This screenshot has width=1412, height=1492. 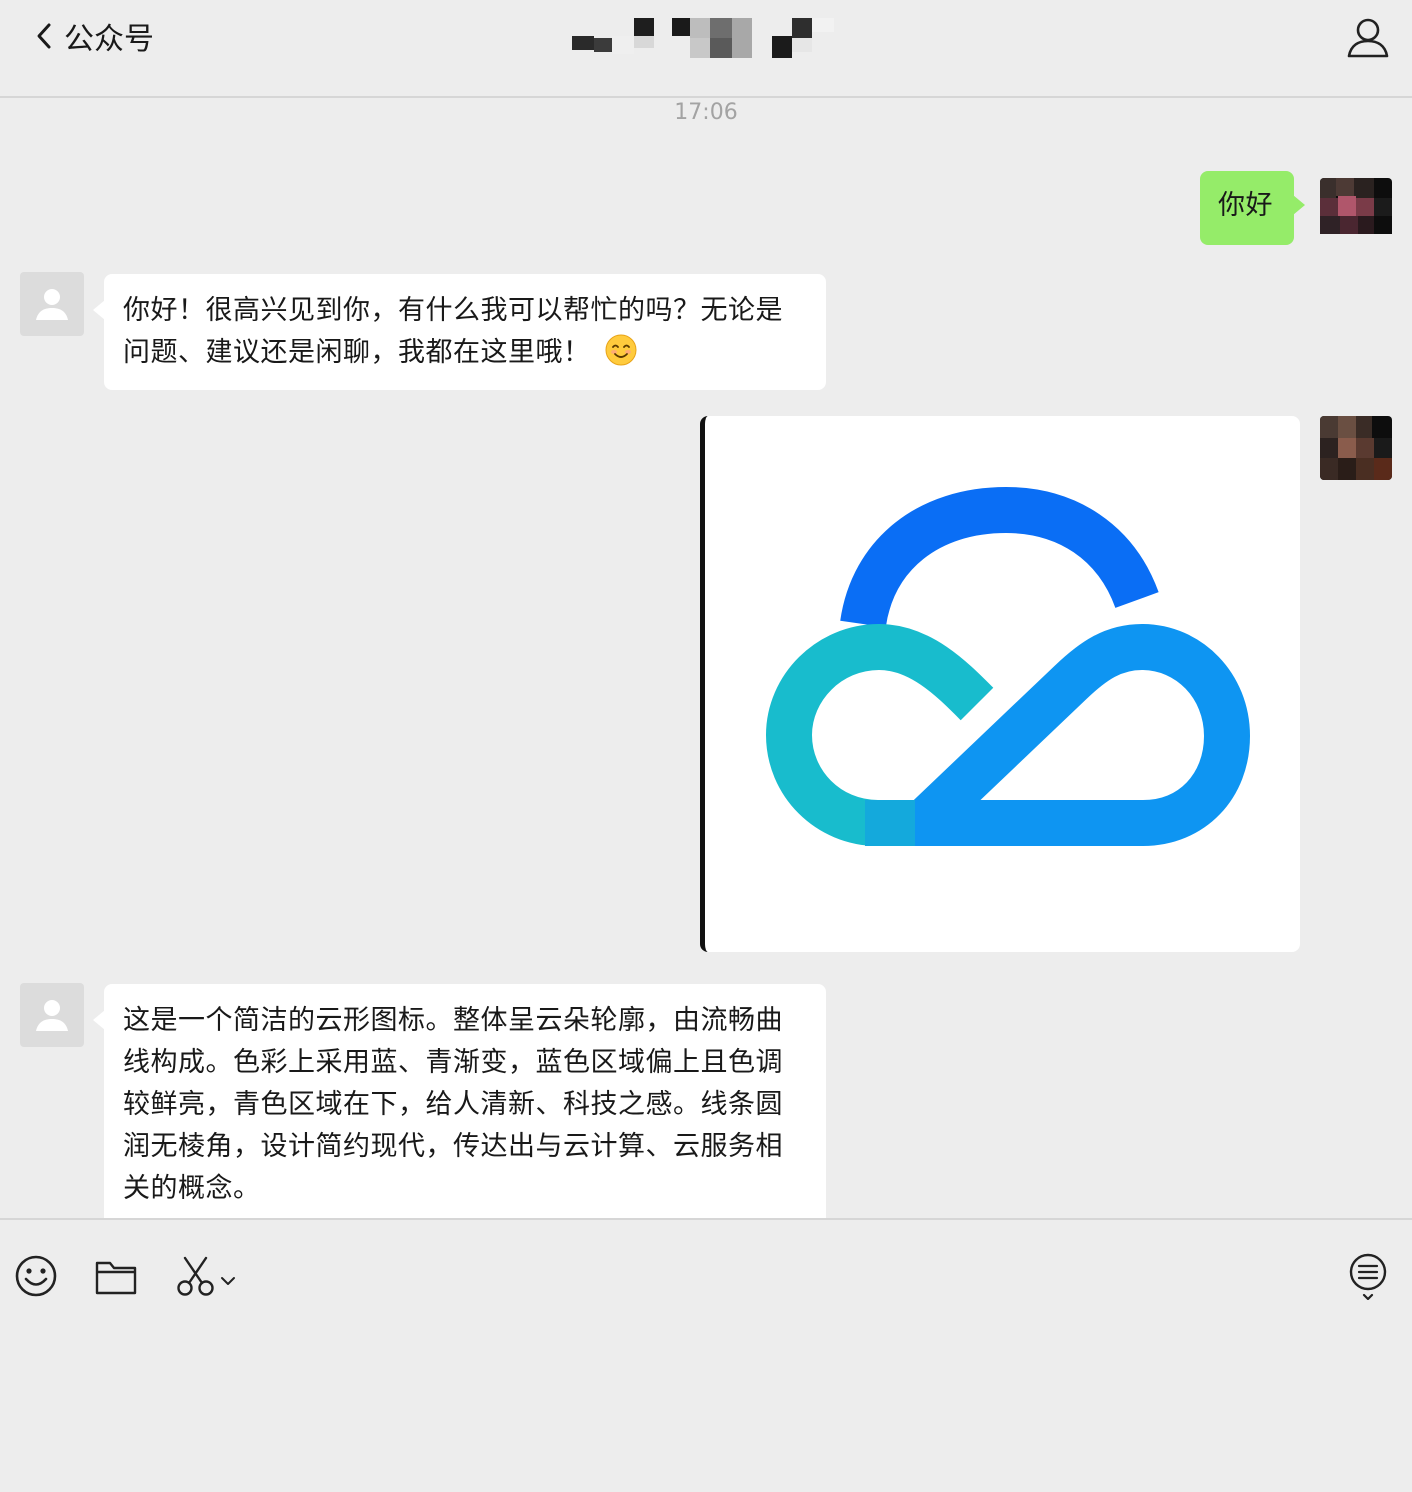 I want to click on emoji-button, so click(x=36, y=1278).